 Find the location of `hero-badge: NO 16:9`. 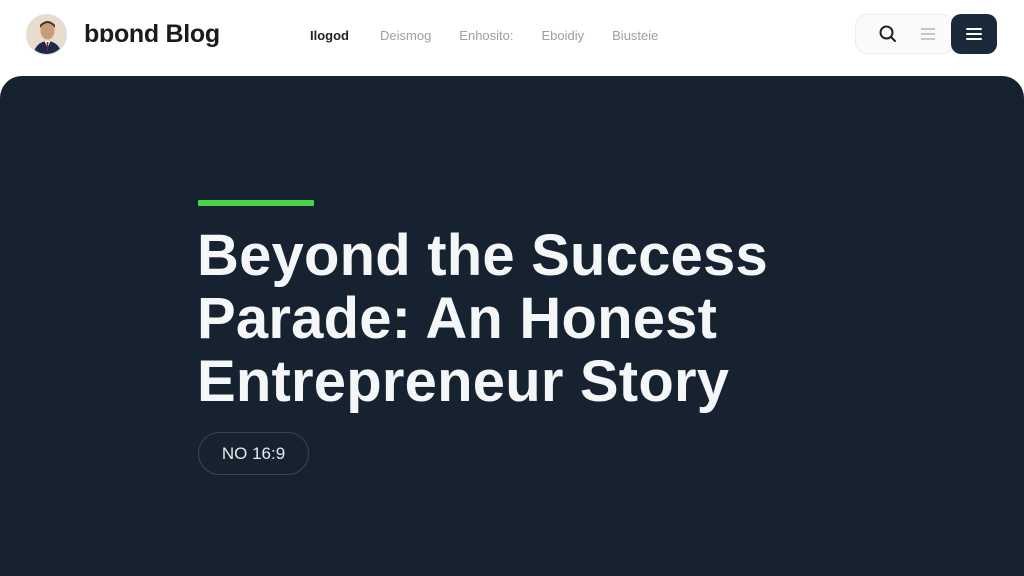

hero-badge: NO 16:9 is located at coordinates (253, 453).